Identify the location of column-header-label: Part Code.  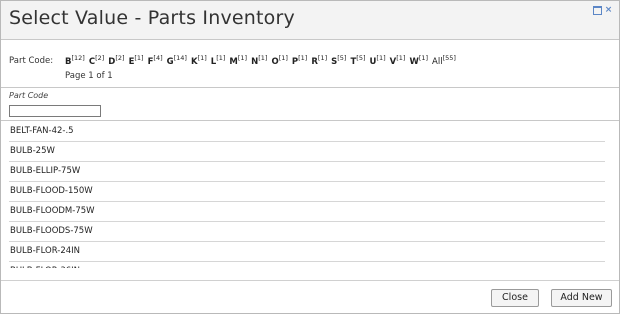
(29, 95).